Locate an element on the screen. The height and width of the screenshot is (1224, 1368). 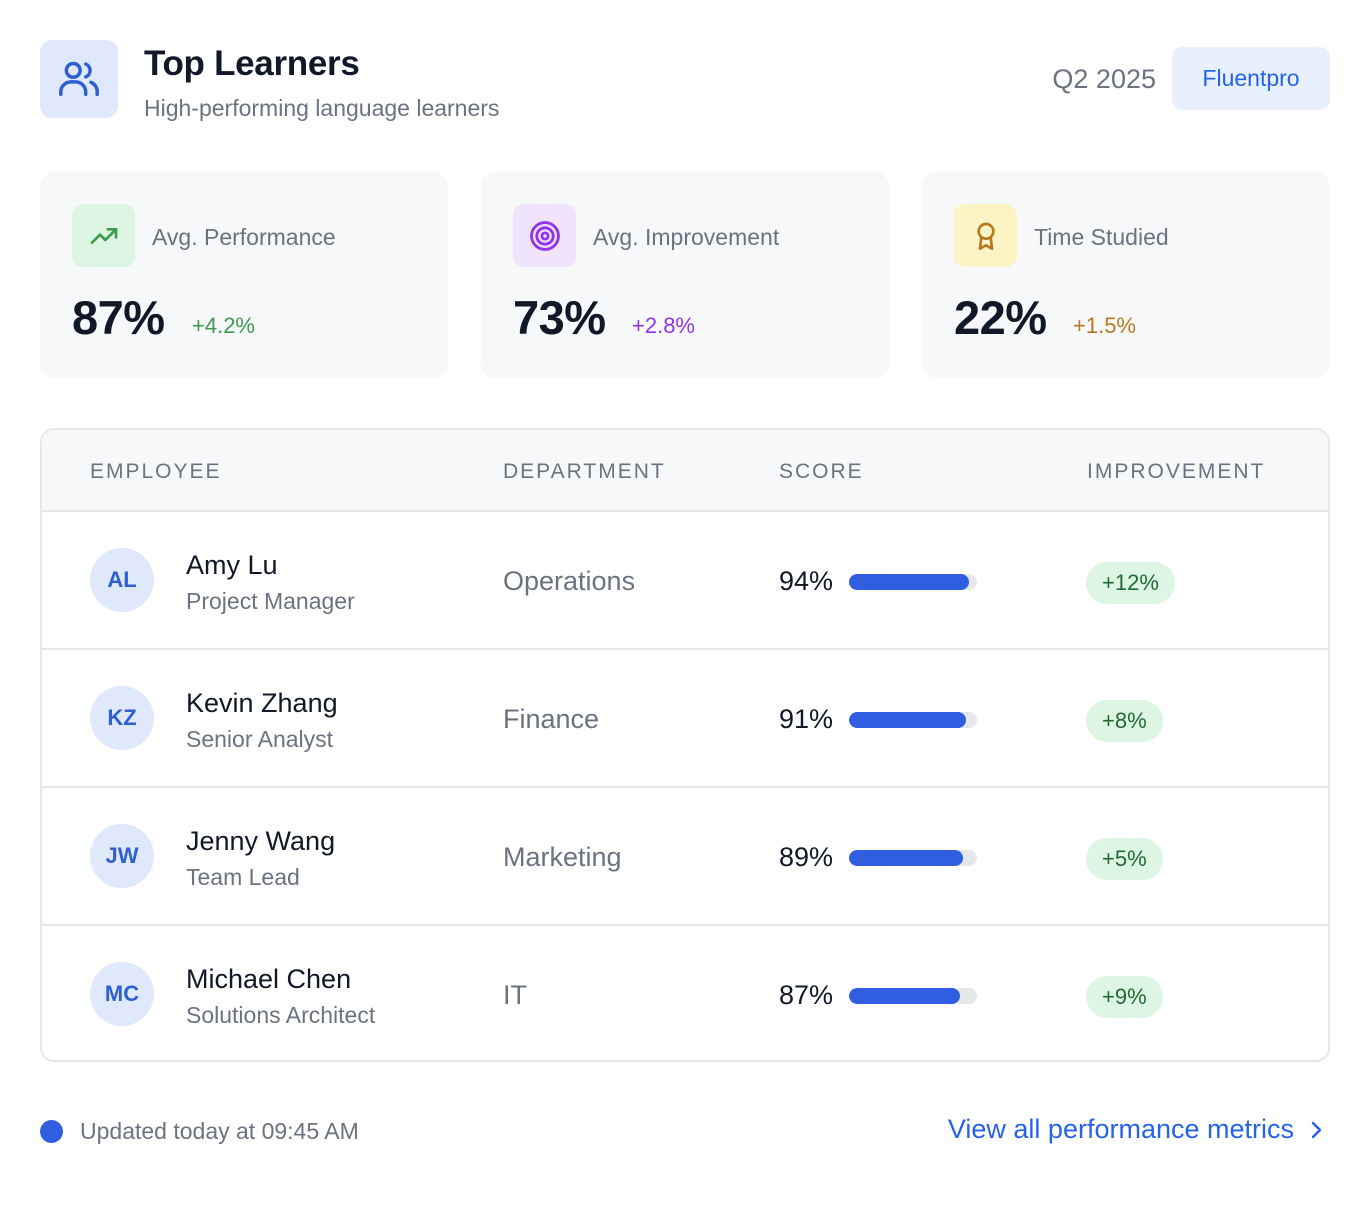
score: 91% is located at coordinates (878, 719).